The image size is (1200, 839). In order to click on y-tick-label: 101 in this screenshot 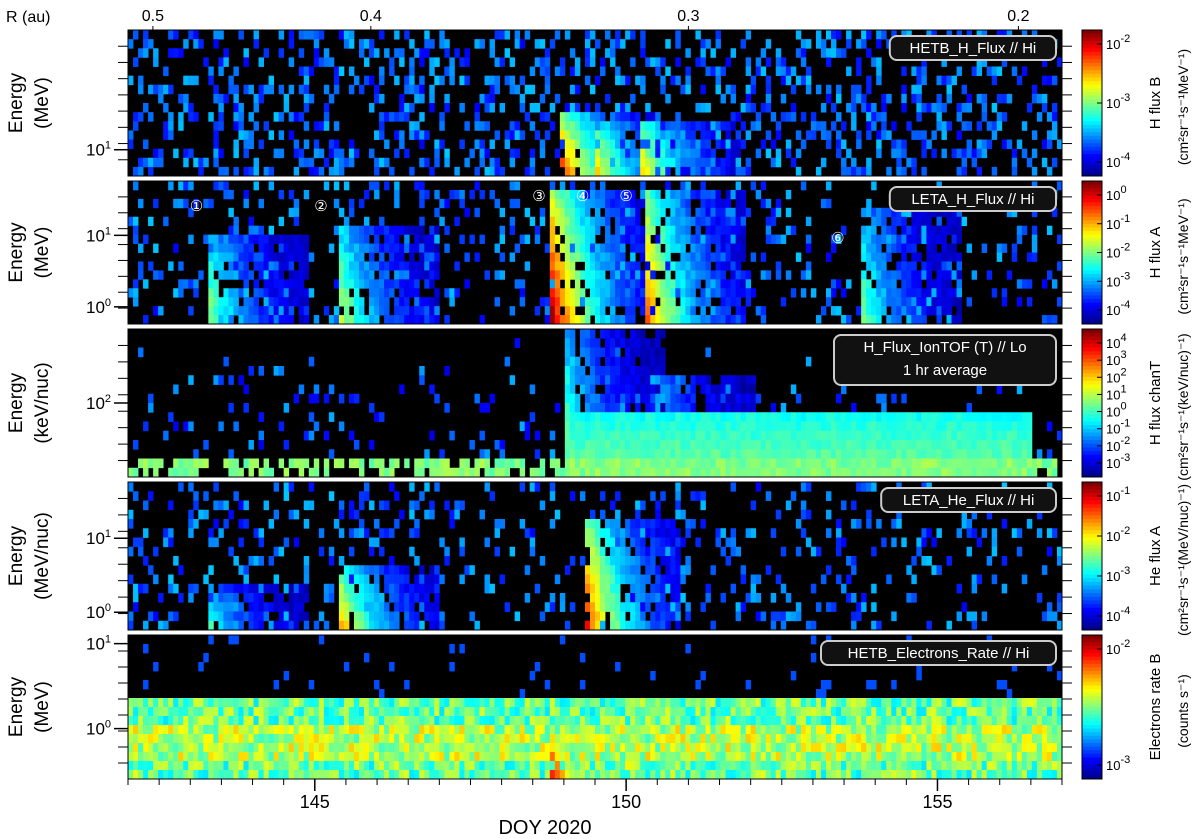, I will do `click(98, 235)`.